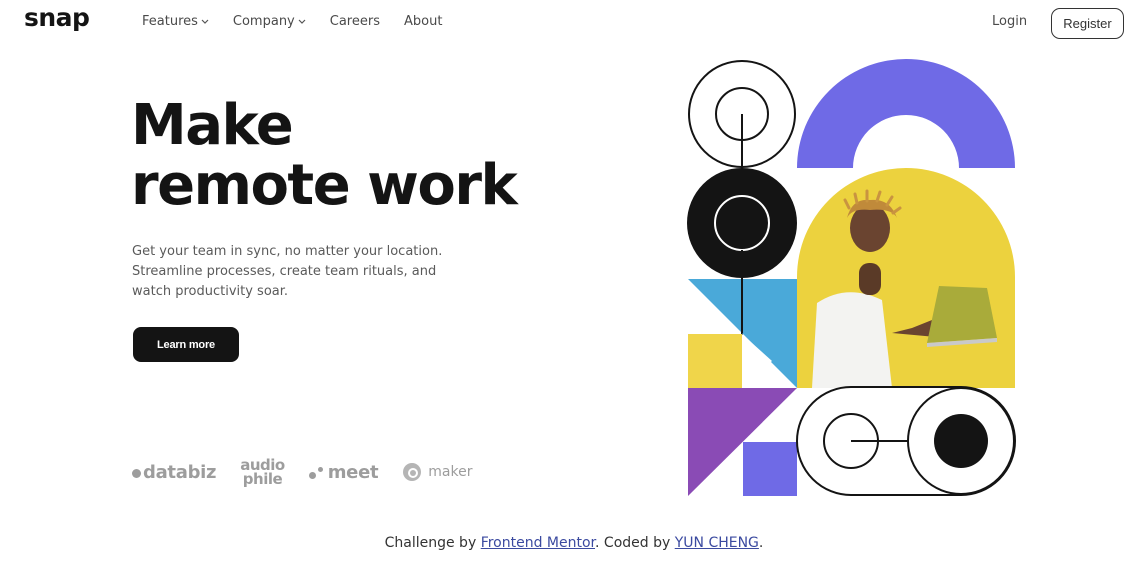 The width and height of the screenshot is (1148, 577). What do you see at coordinates (770, 469) in the screenshot?
I see `purple-square` at bounding box center [770, 469].